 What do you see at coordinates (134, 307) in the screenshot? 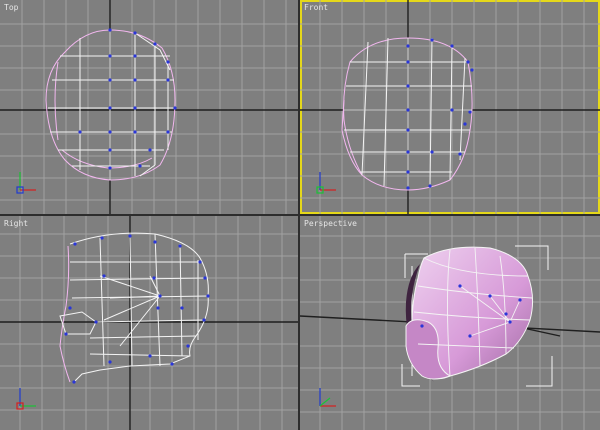
I see `head-mesh-right` at bounding box center [134, 307].